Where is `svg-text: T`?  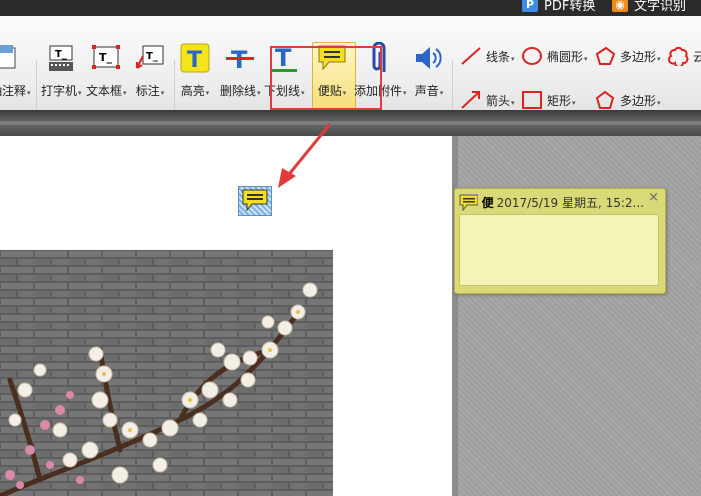 svg-text: T is located at coordinates (194, 60).